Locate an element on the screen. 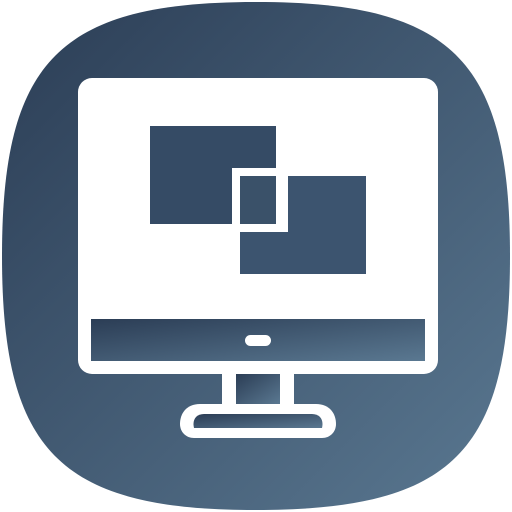 The image size is (512, 512). power-button-icon is located at coordinates (258, 340).